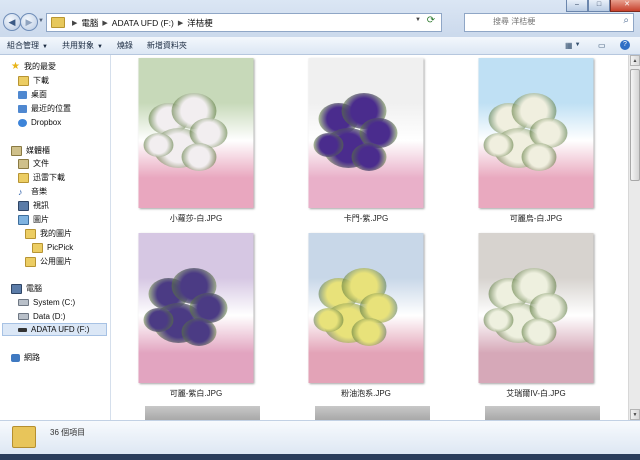  I want to click on close-button: ✕, so click(625, 6).